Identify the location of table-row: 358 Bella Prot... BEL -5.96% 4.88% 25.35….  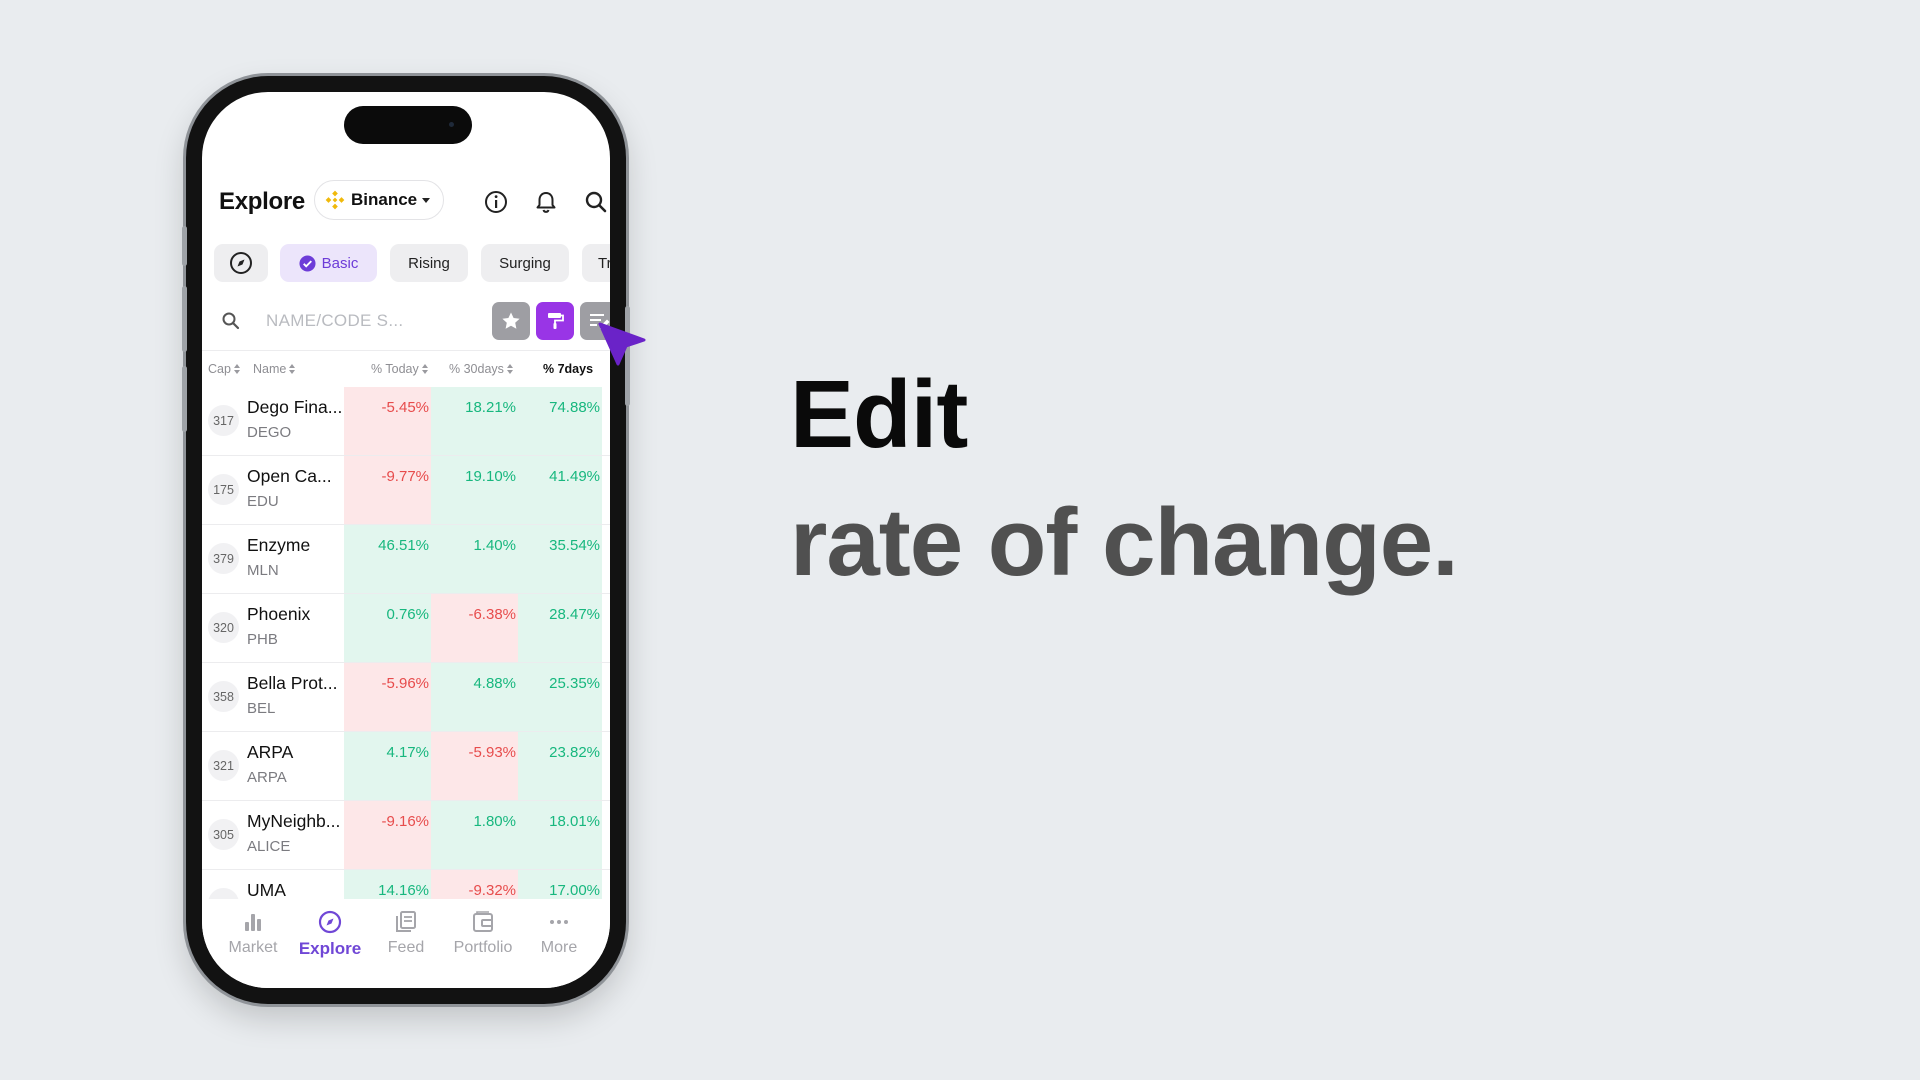
(406, 697).